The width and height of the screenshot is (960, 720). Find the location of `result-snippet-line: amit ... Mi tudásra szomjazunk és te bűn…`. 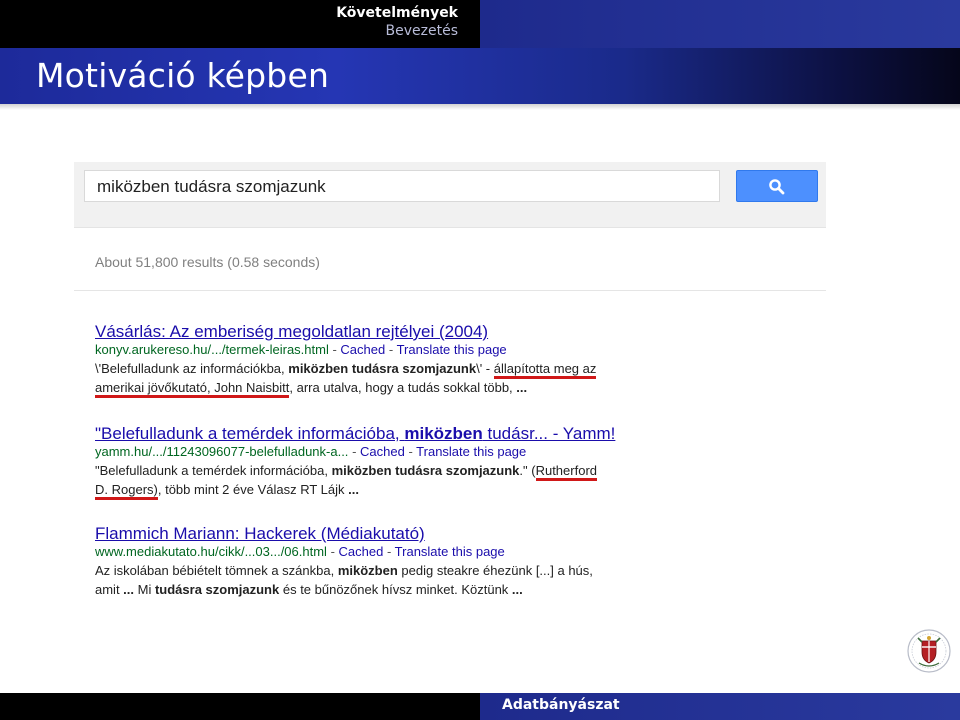

result-snippet-line: amit ... Mi tudásra szomjazunk és te bűn… is located at coordinates (405, 589).